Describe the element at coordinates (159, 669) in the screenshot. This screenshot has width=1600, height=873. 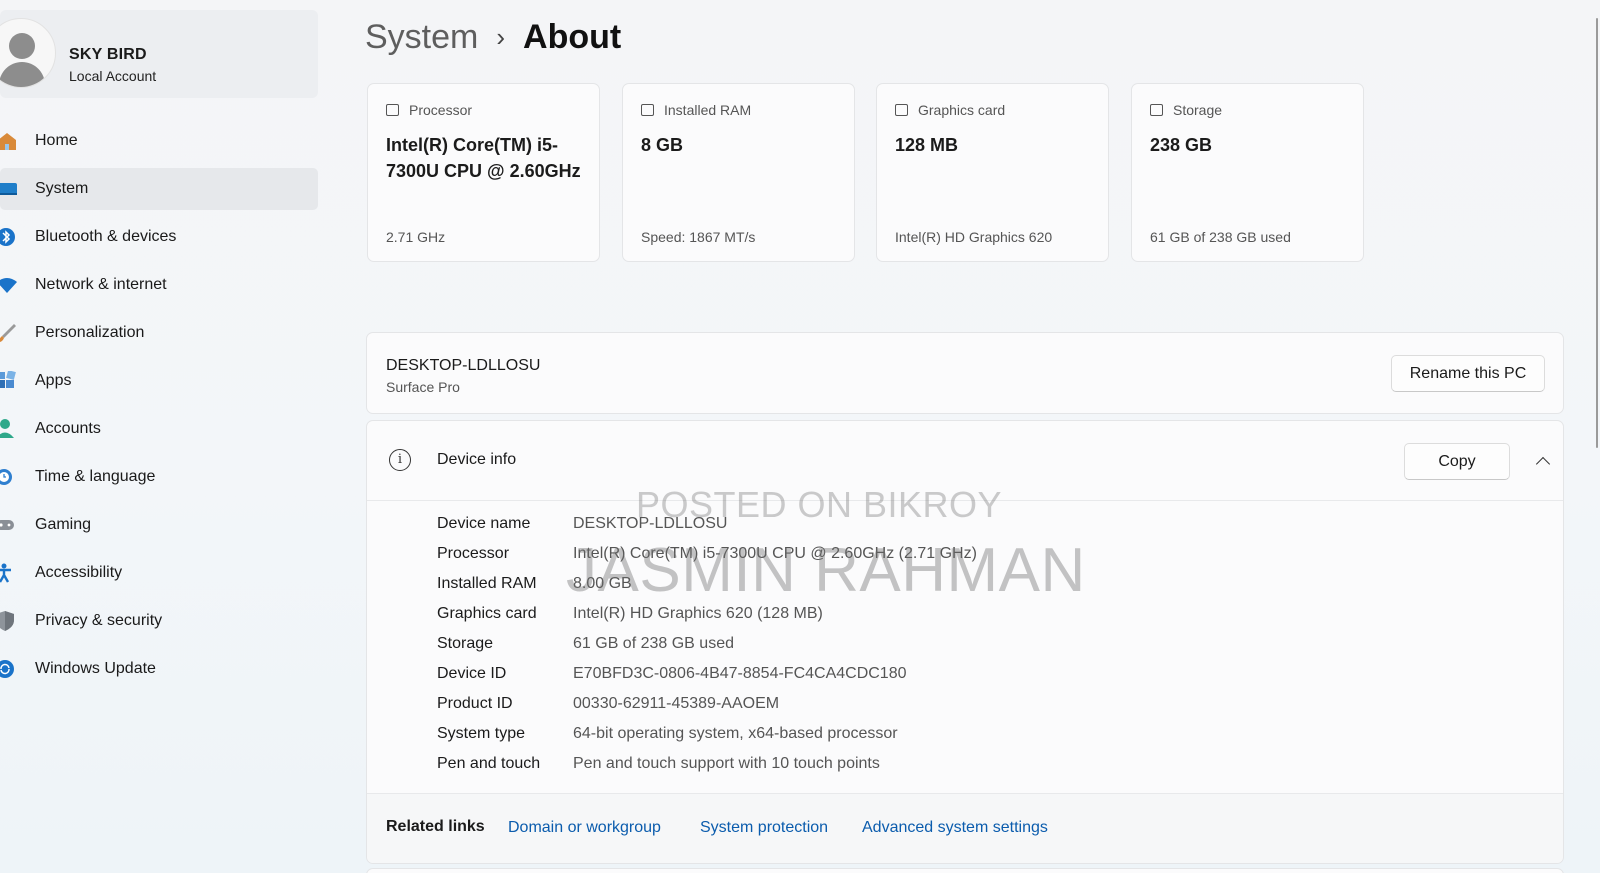
I see `sidebar-item-windows-update: Windows Update` at that location.